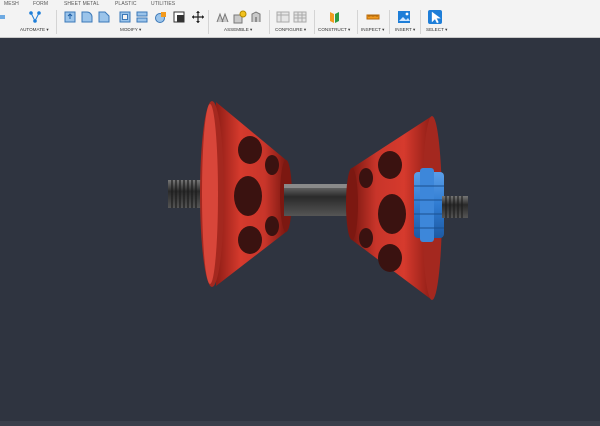 The height and width of the screenshot is (426, 600). I want to click on center-rod, so click(317, 200).